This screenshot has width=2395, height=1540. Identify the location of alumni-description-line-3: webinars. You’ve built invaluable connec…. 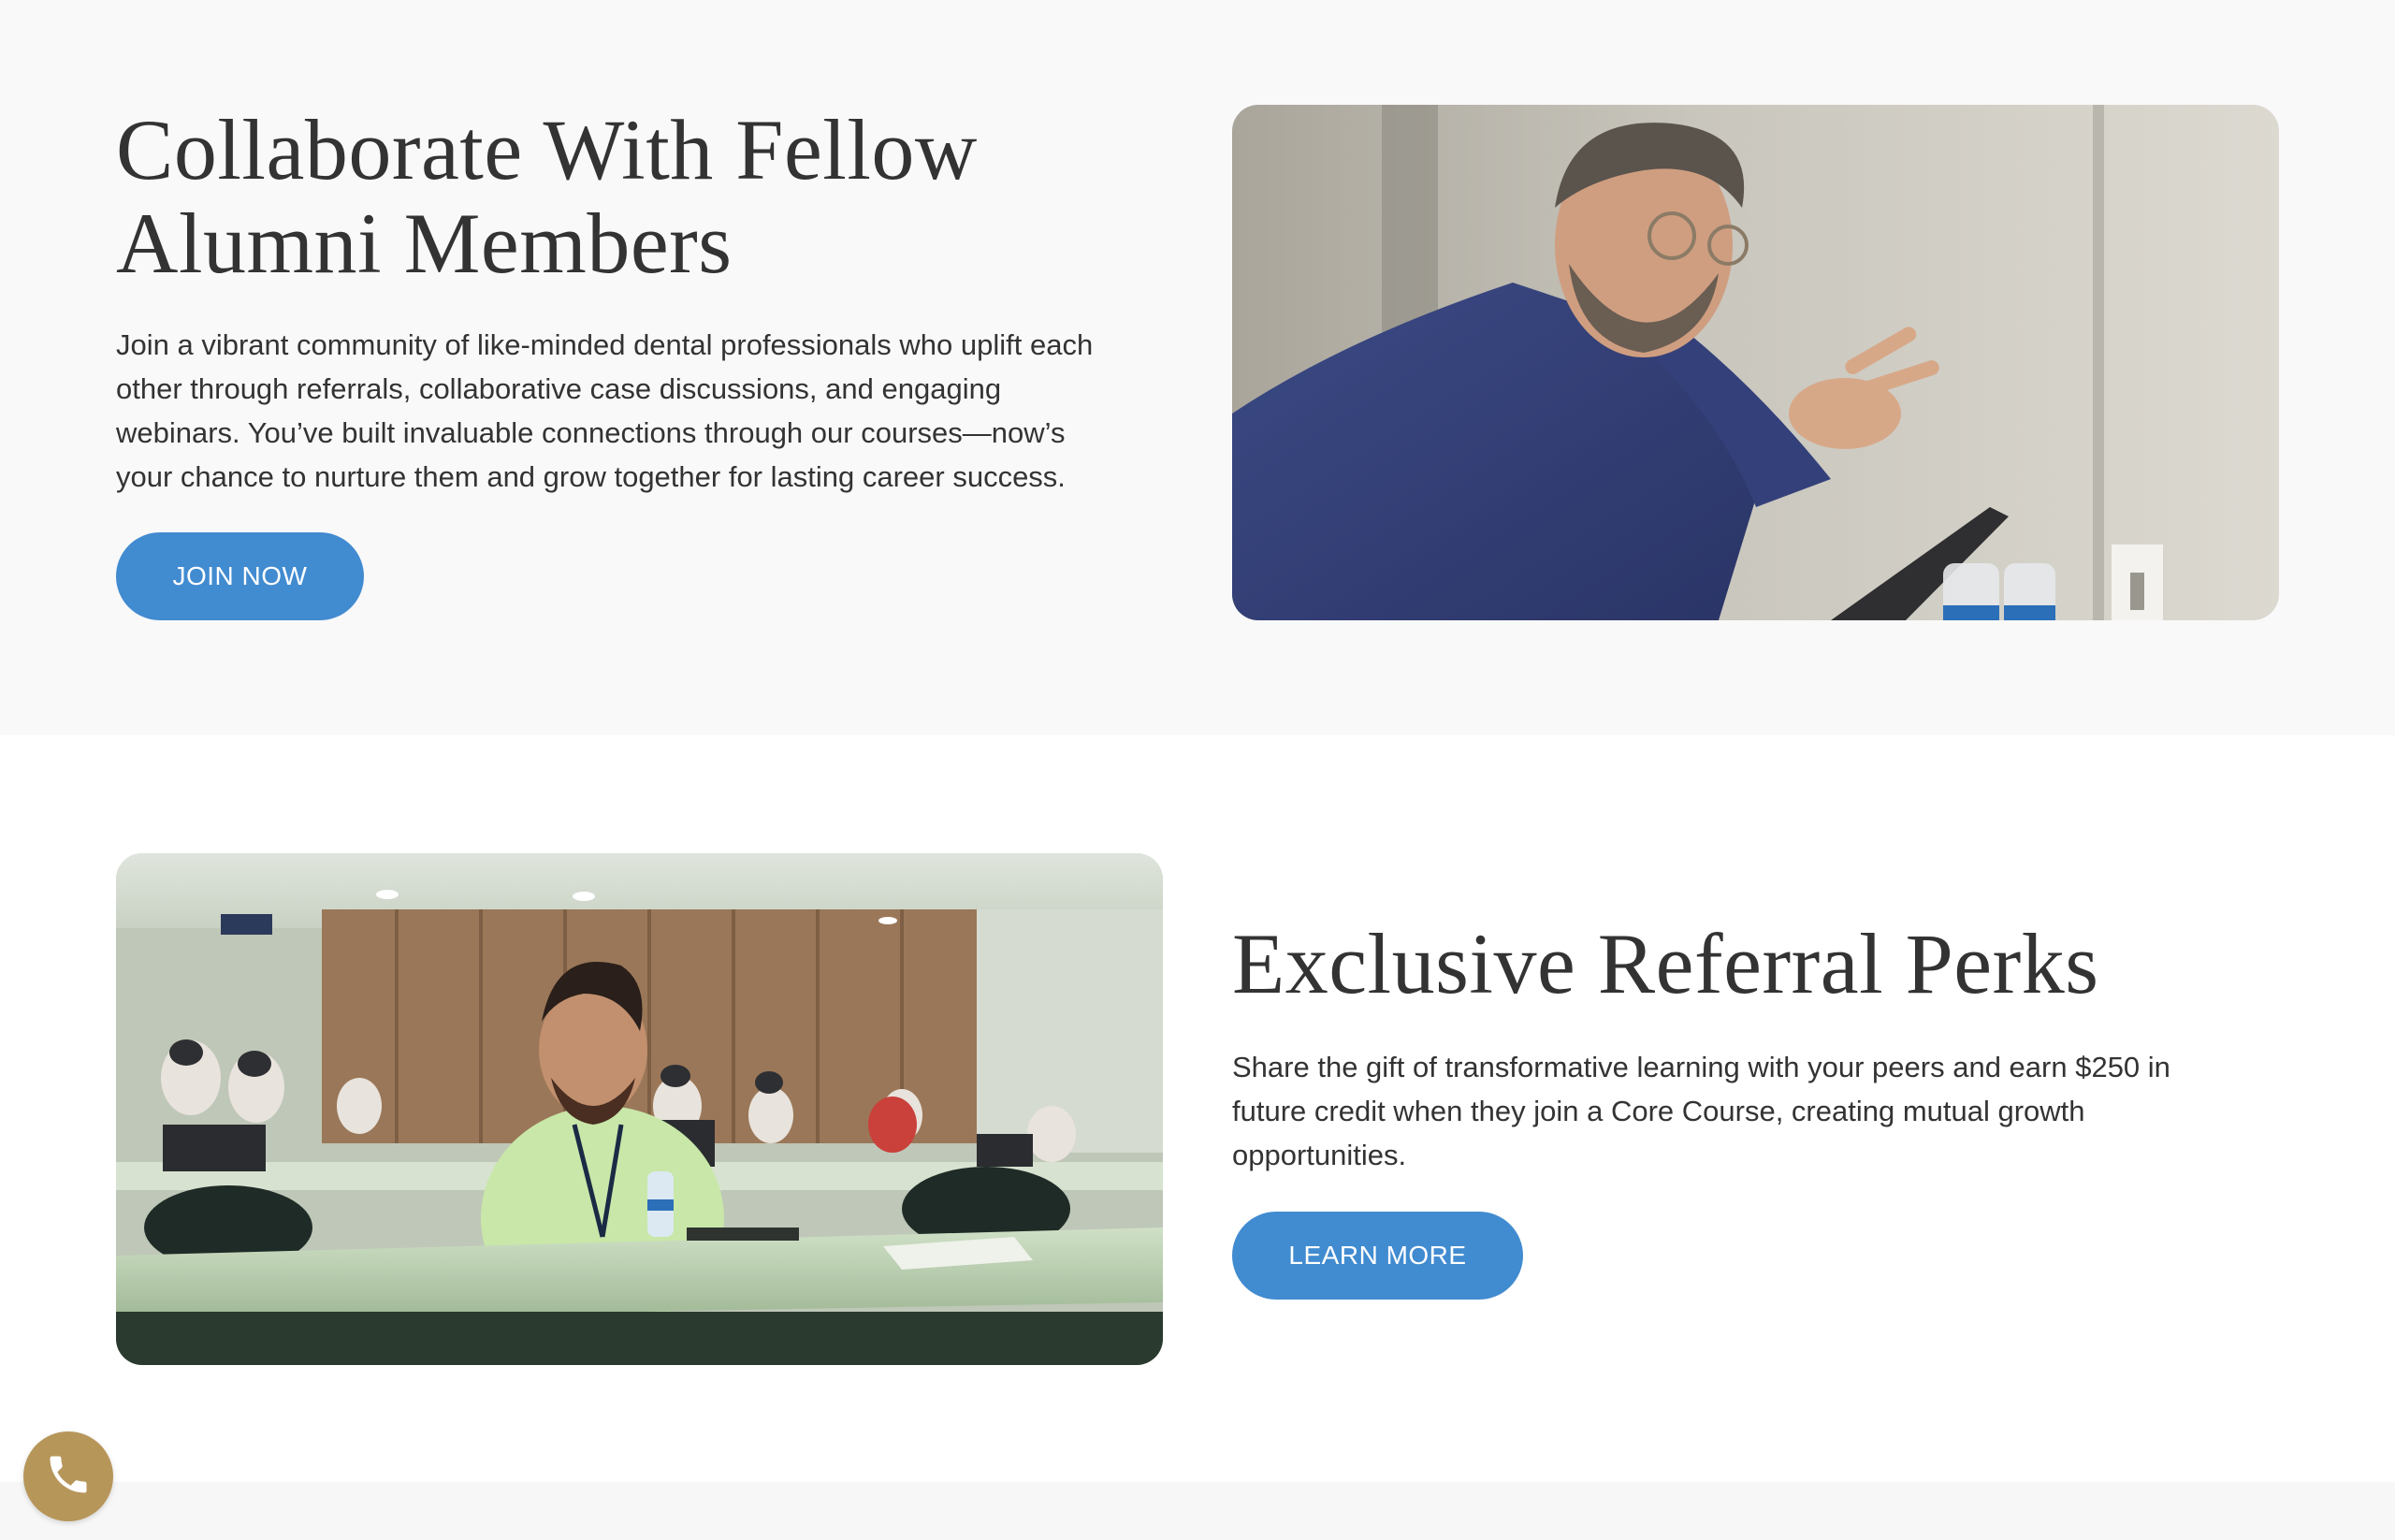
(591, 433).